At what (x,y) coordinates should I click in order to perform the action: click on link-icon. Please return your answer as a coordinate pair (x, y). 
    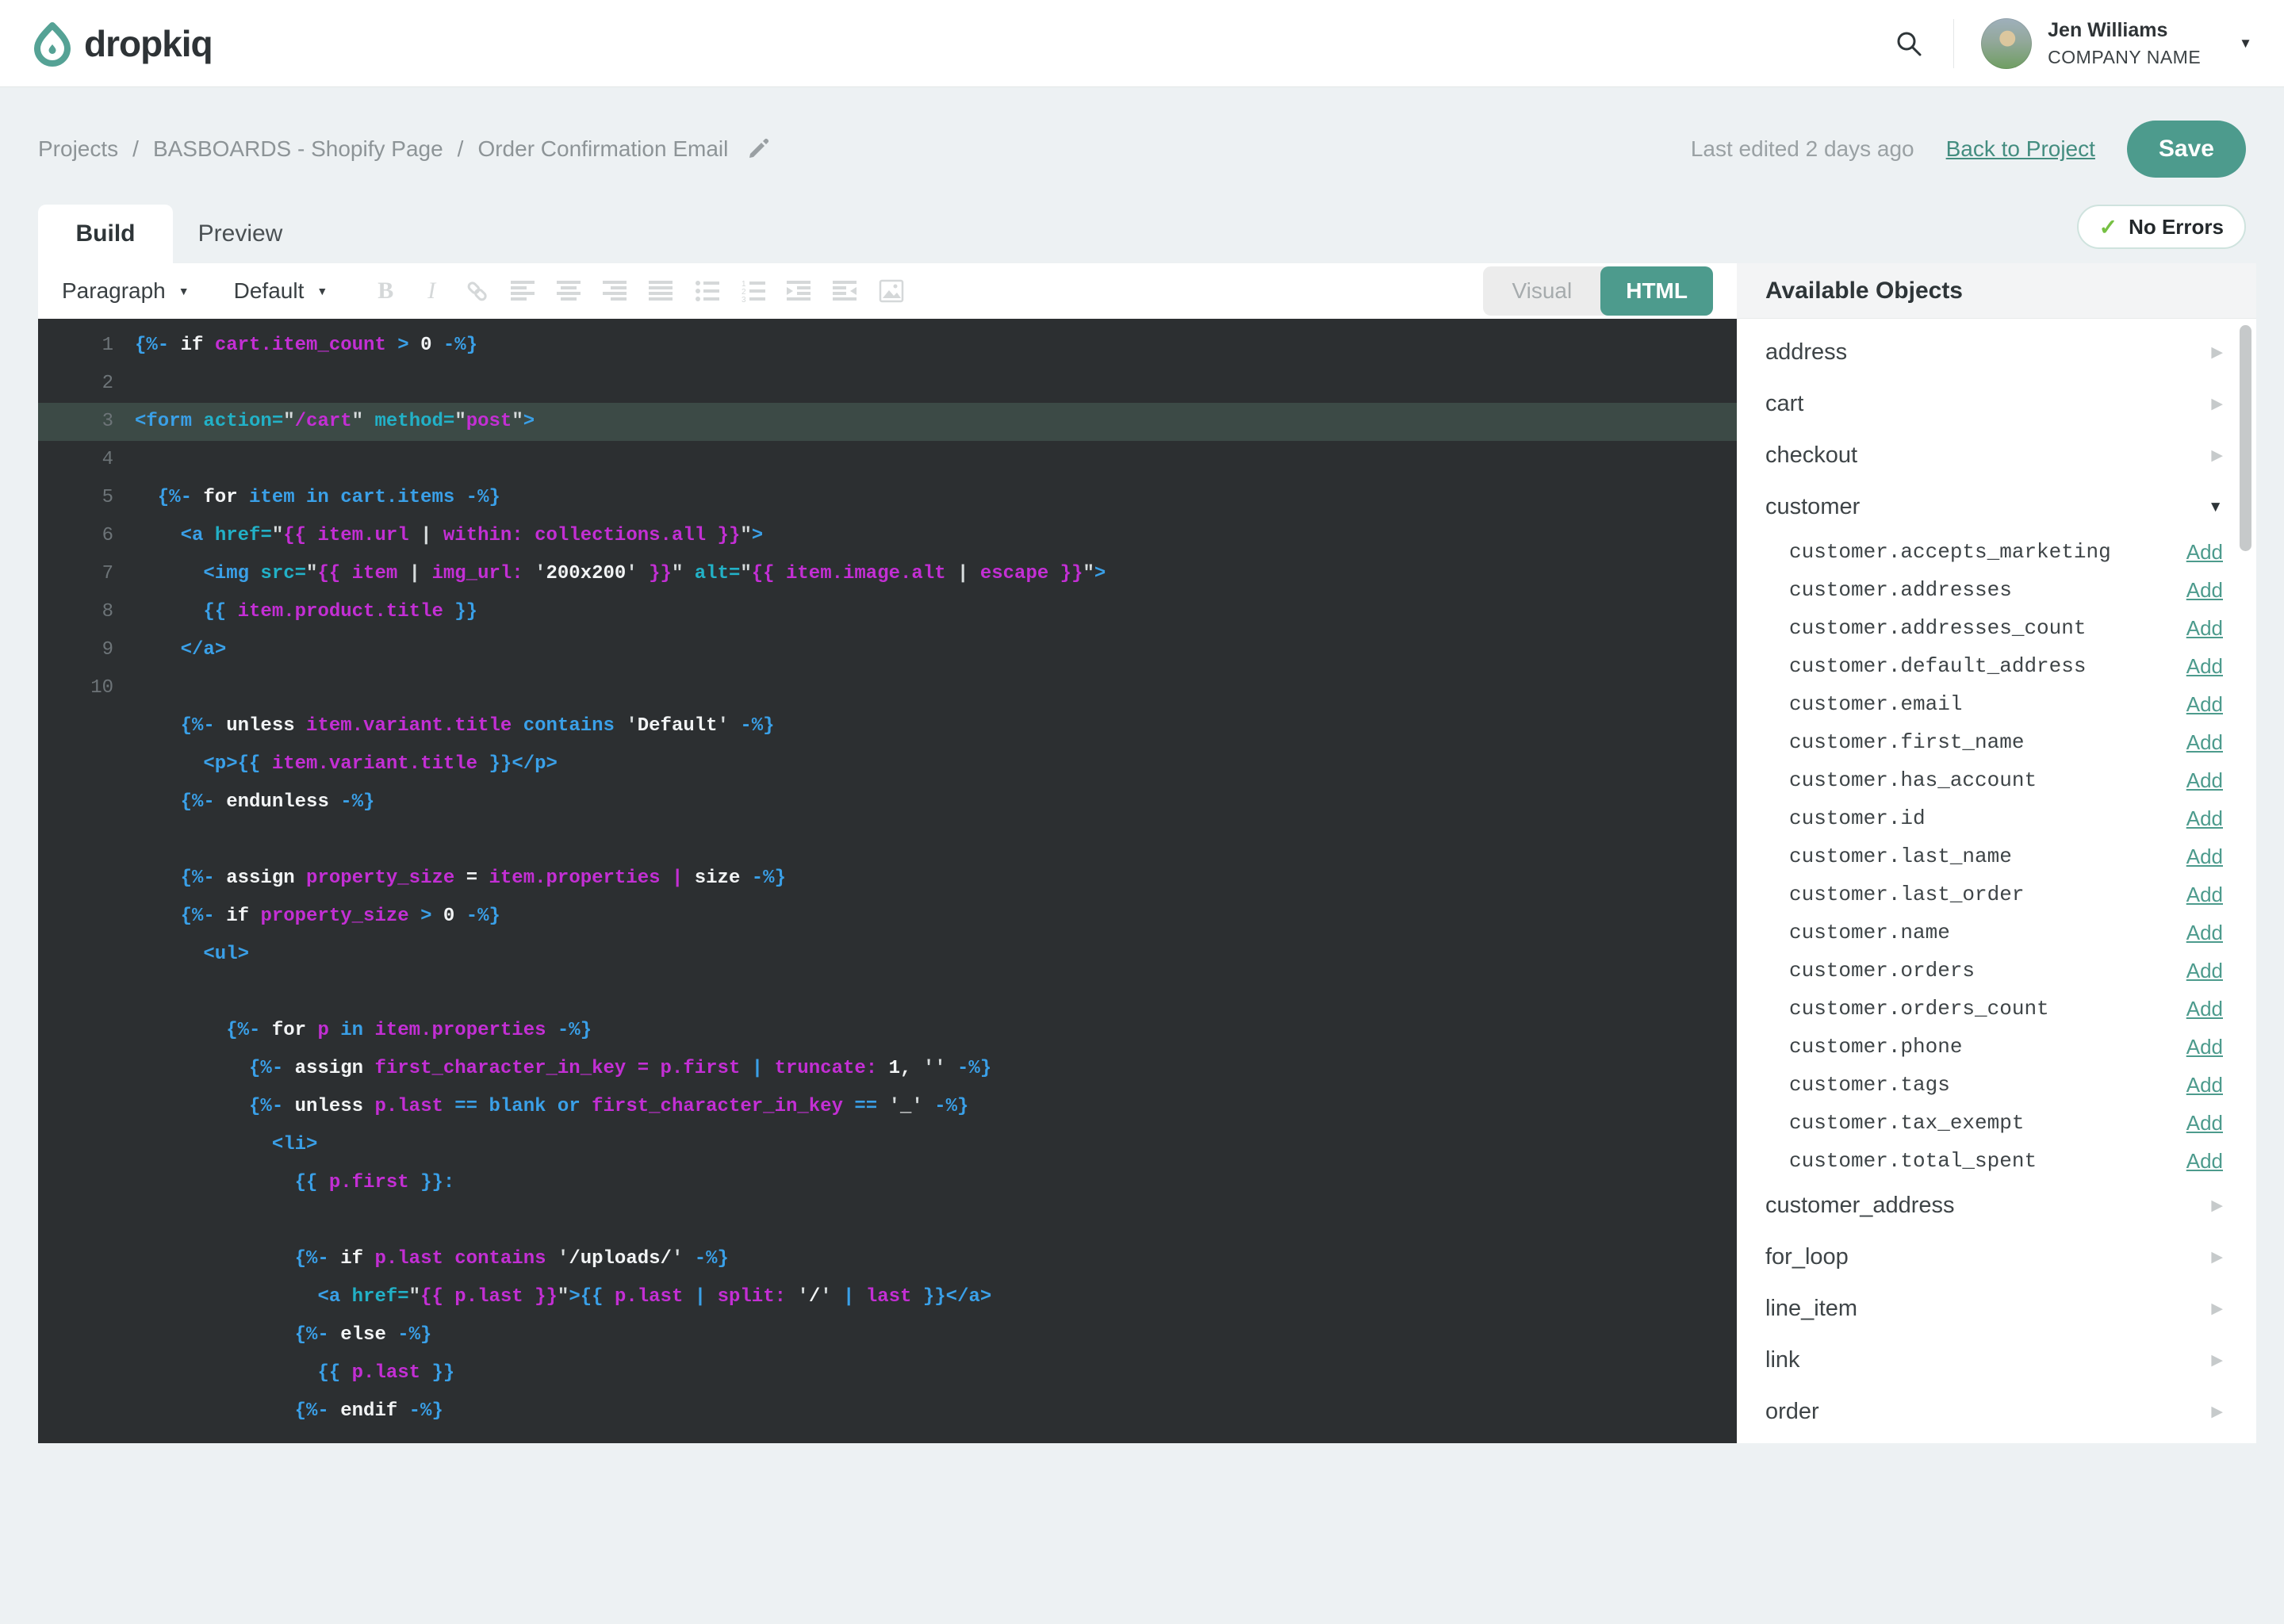
    Looking at the image, I should click on (477, 291).